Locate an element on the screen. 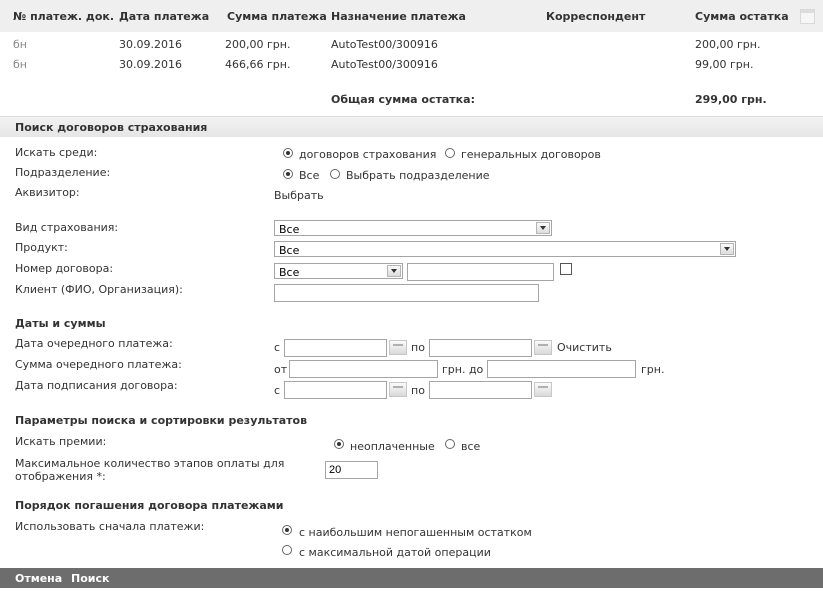 The width and height of the screenshot is (823, 595). signing-date-label: Дата подписания договора: is located at coordinates (96, 385).